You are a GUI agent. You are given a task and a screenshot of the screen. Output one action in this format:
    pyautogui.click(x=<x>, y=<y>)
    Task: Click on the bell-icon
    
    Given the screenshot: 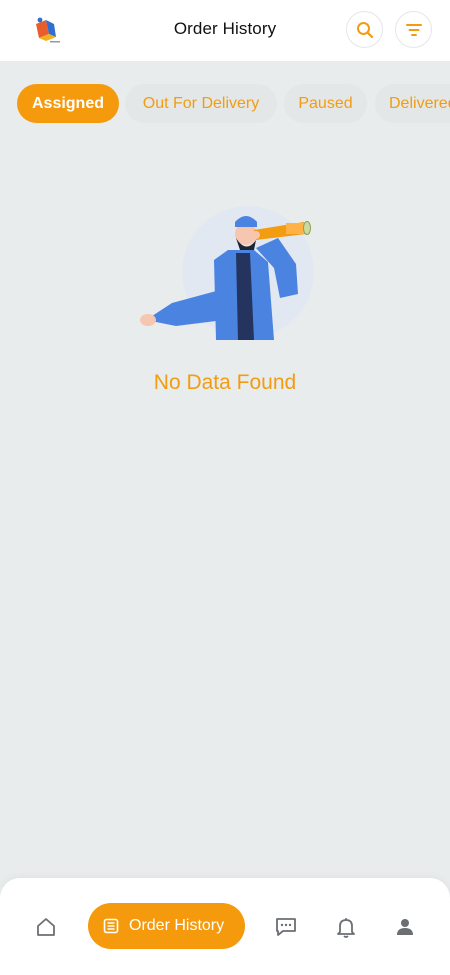 What is the action you would take?
    pyautogui.click(x=346, y=927)
    